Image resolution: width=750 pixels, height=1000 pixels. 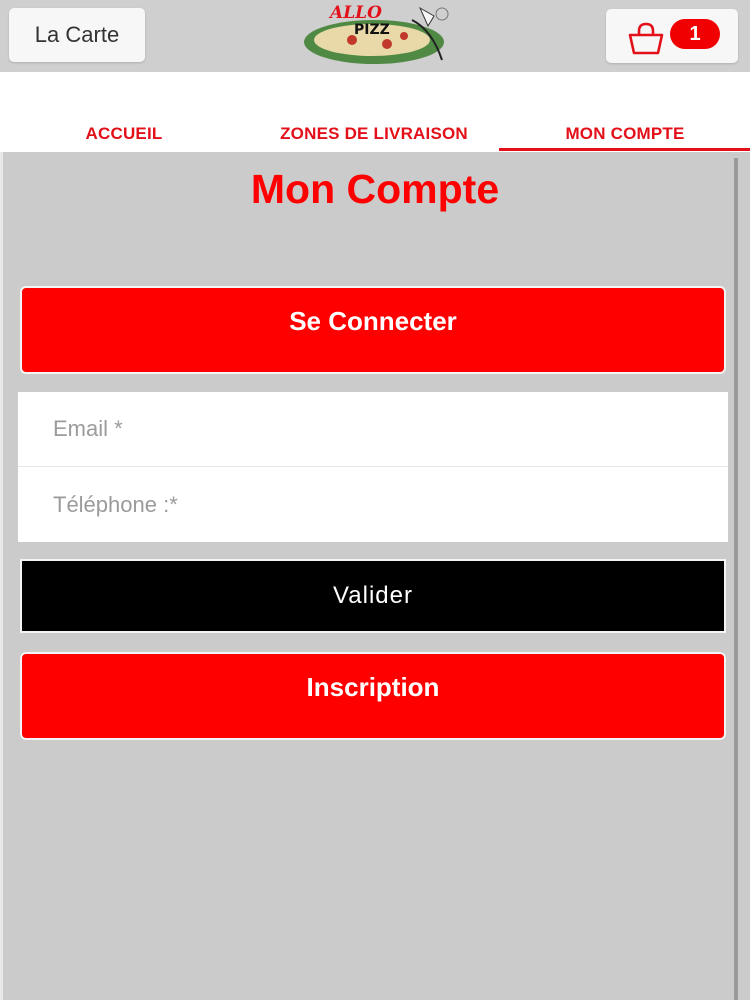 I want to click on cart-button: 1, so click(x=672, y=36).